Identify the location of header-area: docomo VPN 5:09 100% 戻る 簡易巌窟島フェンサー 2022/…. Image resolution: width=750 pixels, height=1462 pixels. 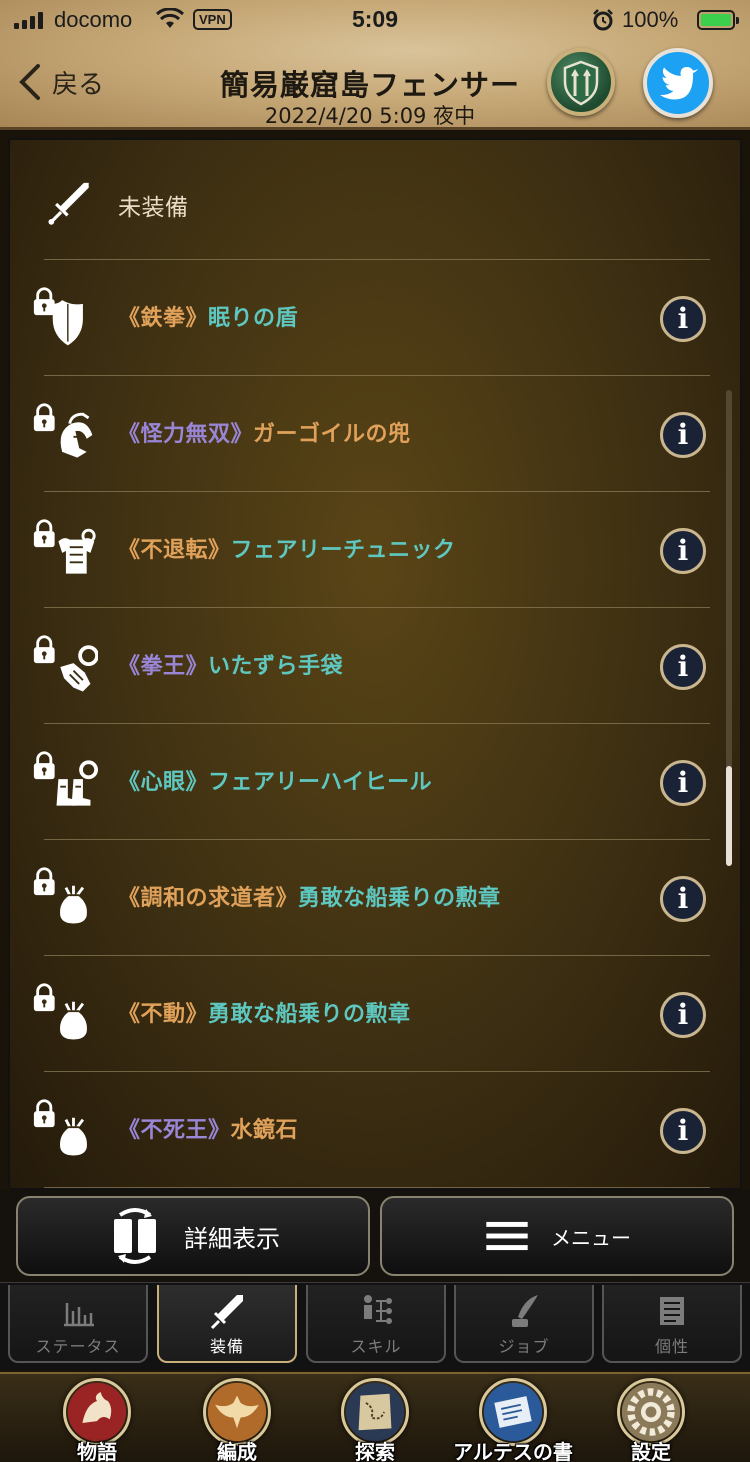
(375, 65).